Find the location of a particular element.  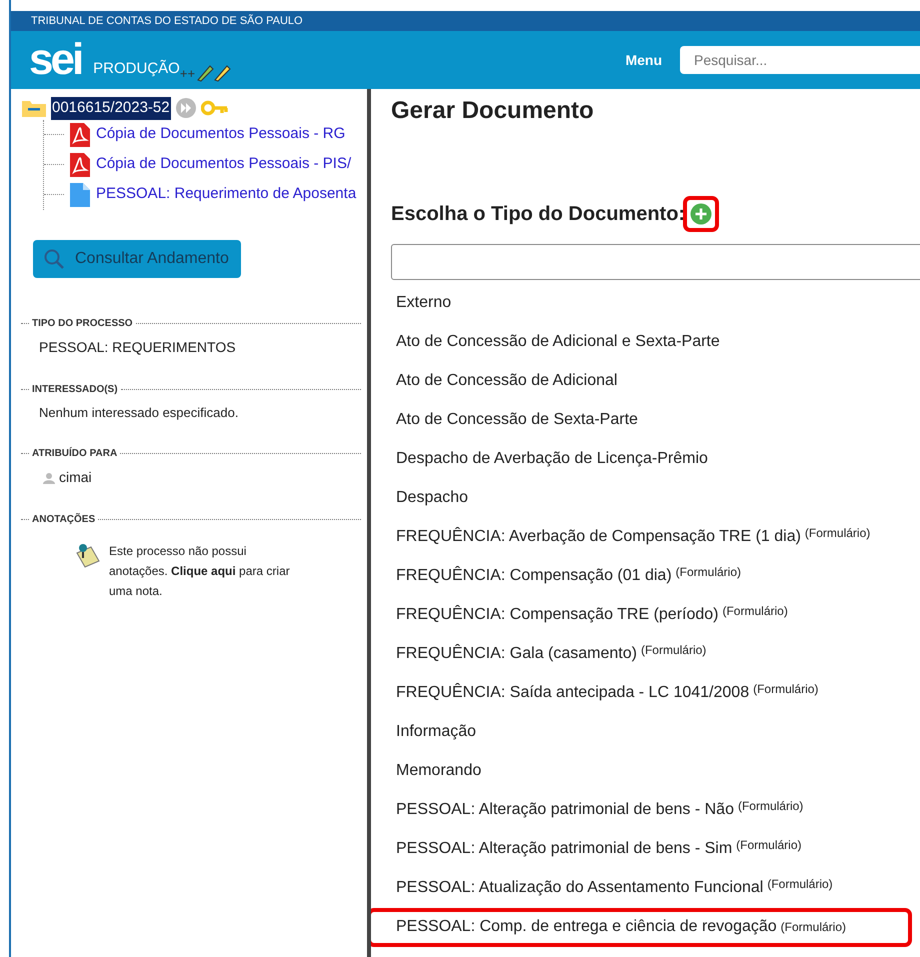

document-type-option: FREQUÊNCIA: Gala (casamento) (Formulário) is located at coordinates (655, 654).